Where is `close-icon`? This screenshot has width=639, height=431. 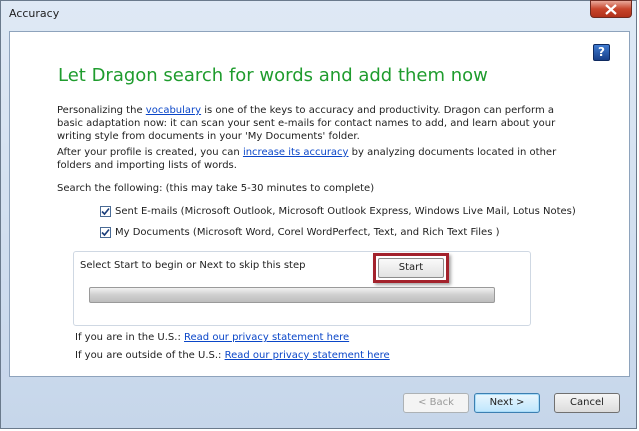
close-icon is located at coordinates (611, 9).